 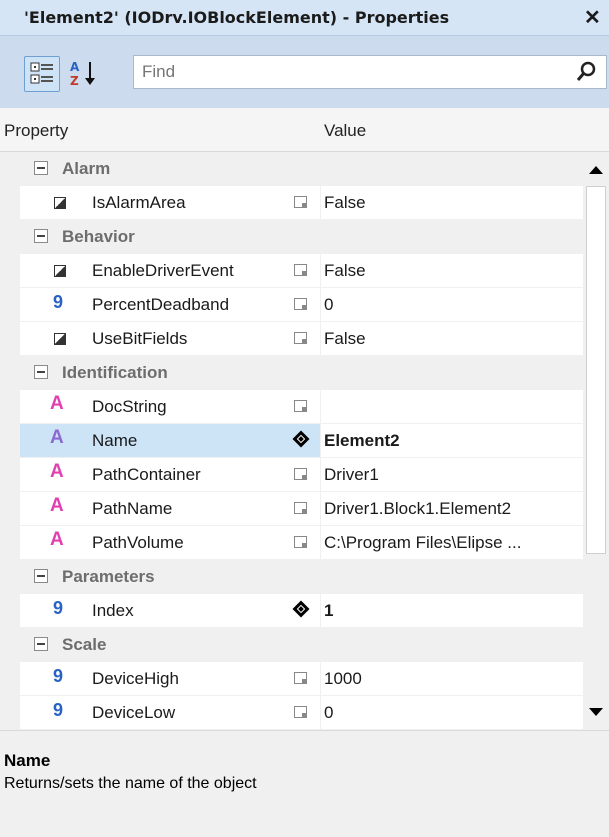 What do you see at coordinates (301, 475) in the screenshot?
I see `property-row: PathContainer A Driver1` at bounding box center [301, 475].